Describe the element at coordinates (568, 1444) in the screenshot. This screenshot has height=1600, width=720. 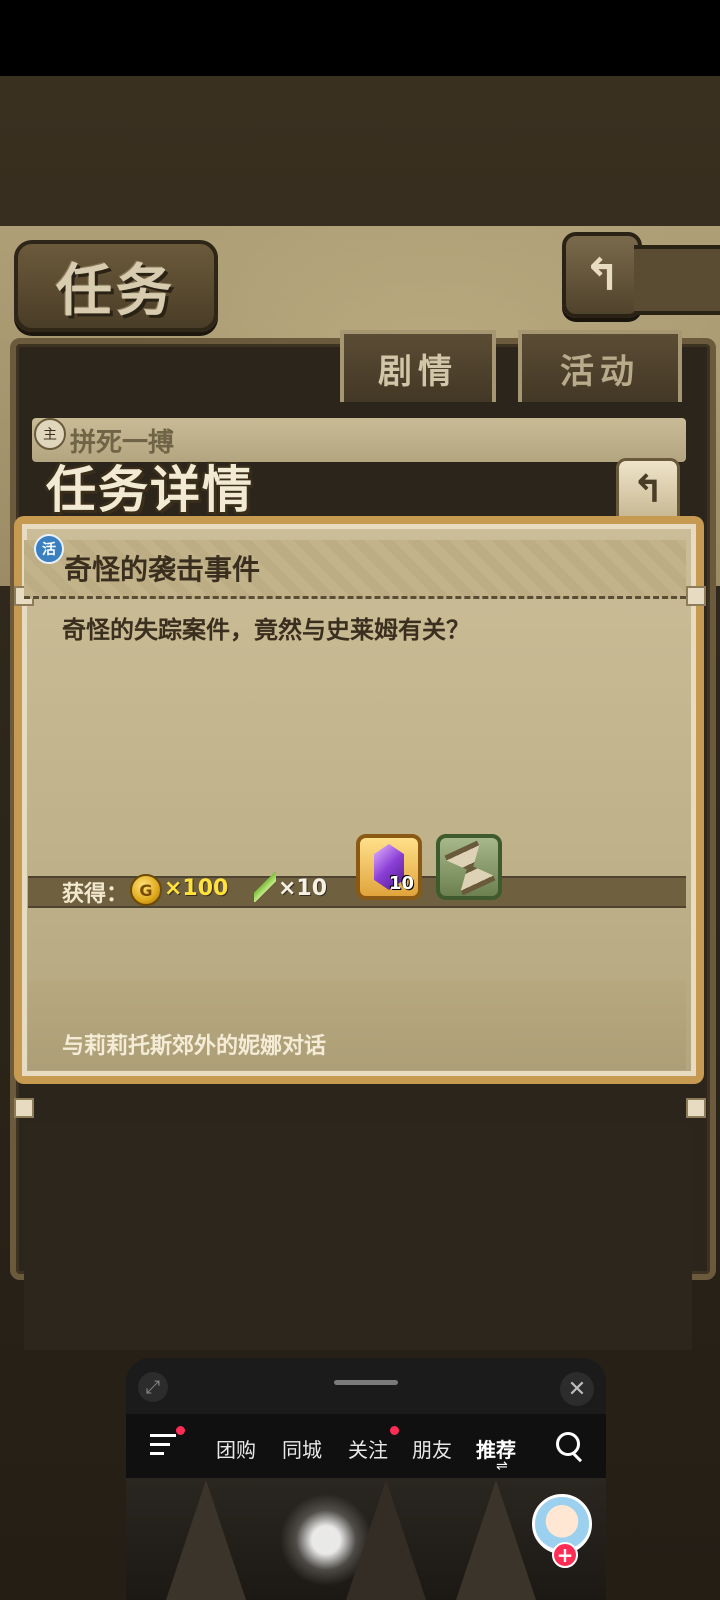
I see `search-icon` at that location.